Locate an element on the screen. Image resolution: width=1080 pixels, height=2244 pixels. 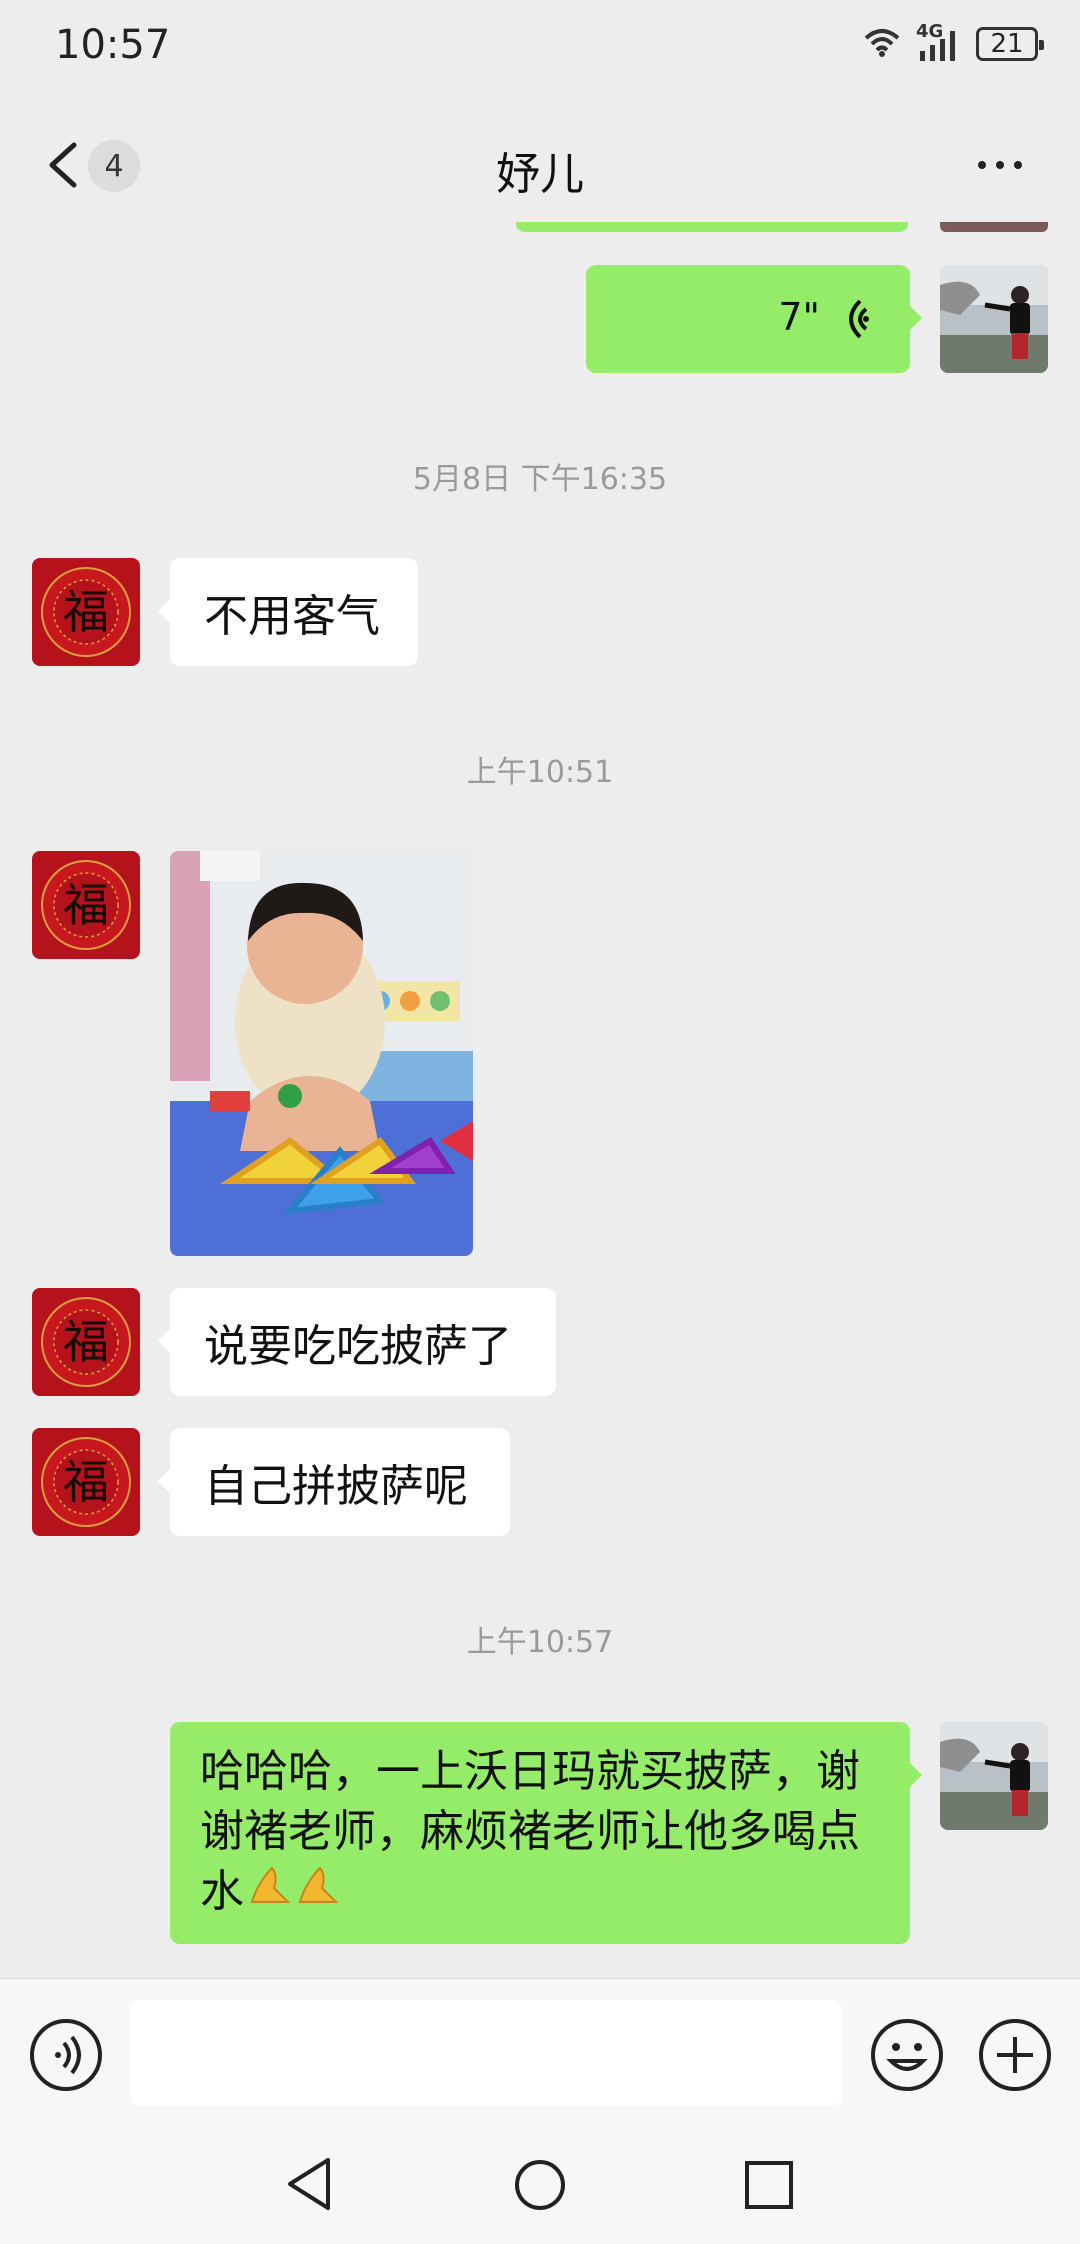
voice-toggle-icon is located at coordinates (66, 2057).